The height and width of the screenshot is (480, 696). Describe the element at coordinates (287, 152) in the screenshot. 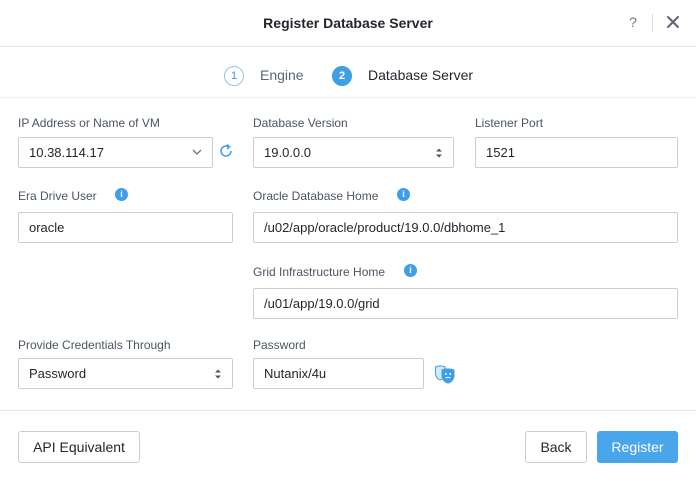

I see `database-version-value: 19.0.0.0` at that location.